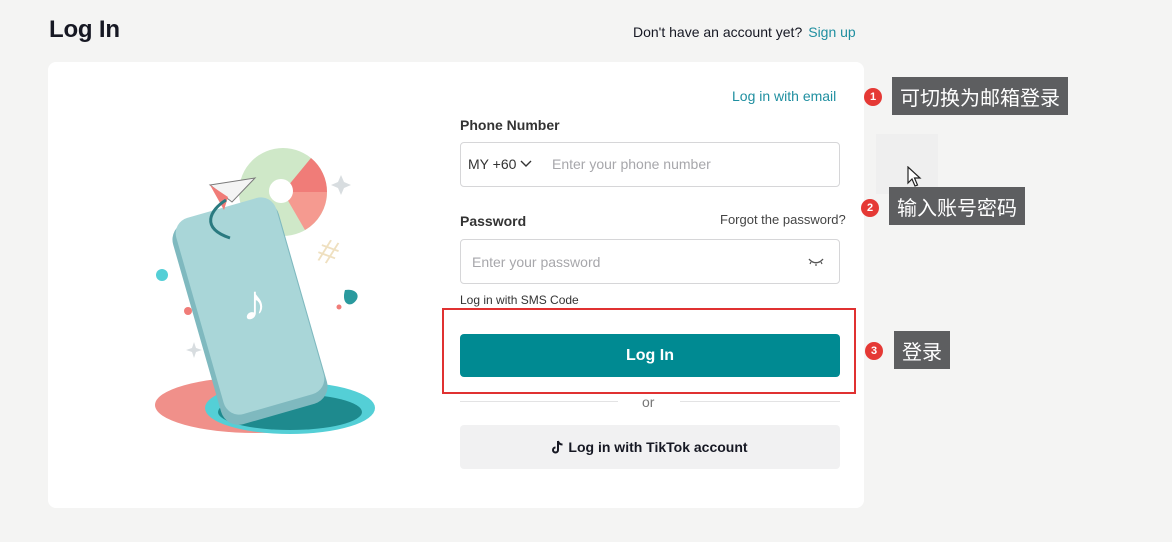  Describe the element at coordinates (687, 164) in the screenshot. I see `phone-input` at that location.